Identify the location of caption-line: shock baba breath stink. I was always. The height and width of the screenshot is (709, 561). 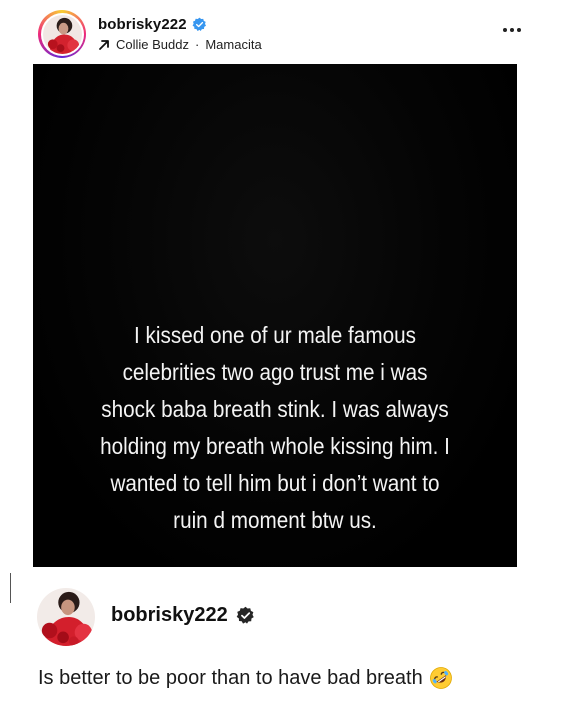
(275, 409).